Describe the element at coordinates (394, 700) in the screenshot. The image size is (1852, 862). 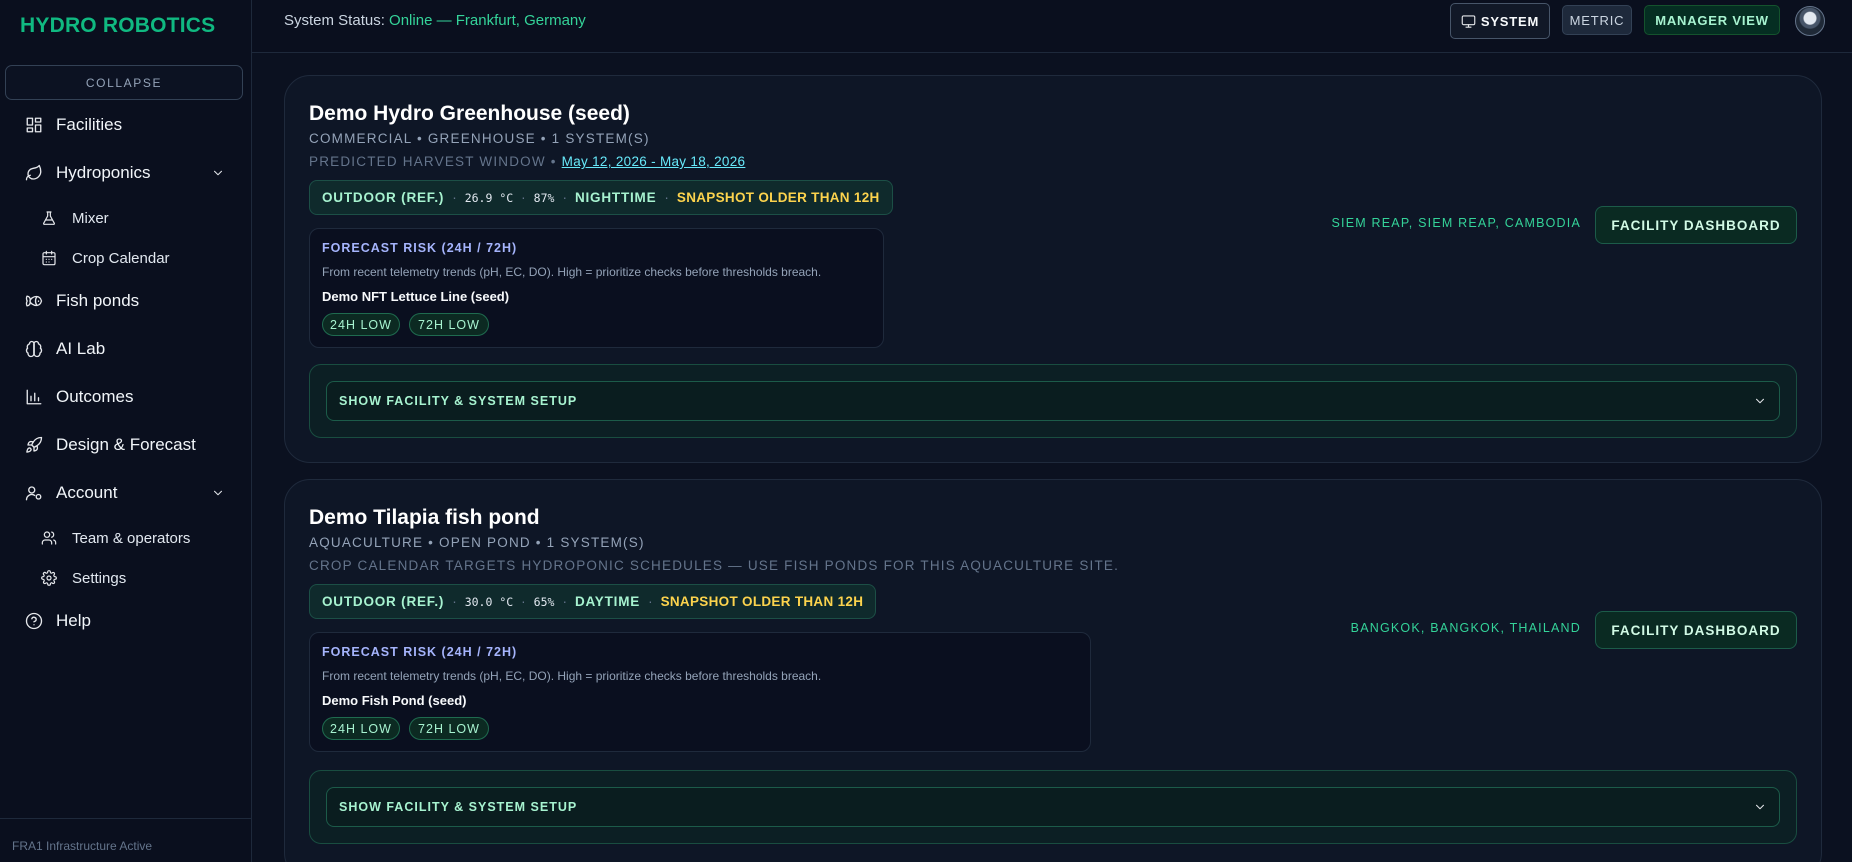
I see `forecast-system-name: Demo Fish Pond (seed)` at that location.